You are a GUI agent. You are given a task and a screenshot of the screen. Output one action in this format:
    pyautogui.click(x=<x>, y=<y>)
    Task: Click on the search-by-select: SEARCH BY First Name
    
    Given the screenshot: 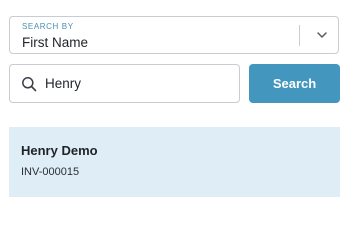 What is the action you would take?
    pyautogui.click(x=174, y=35)
    